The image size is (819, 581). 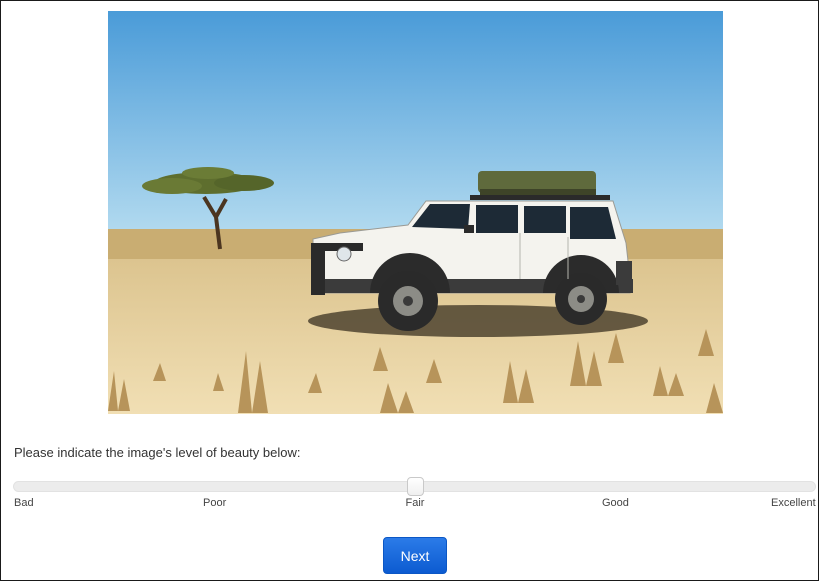 What do you see at coordinates (581, 299) in the screenshot?
I see `rear-wheel` at bounding box center [581, 299].